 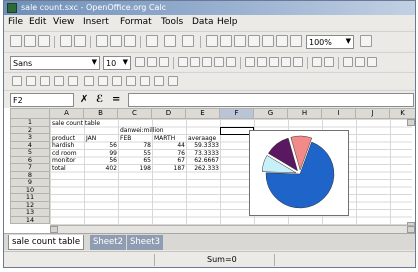 I want to click on save-icon, so click(x=44, y=41).